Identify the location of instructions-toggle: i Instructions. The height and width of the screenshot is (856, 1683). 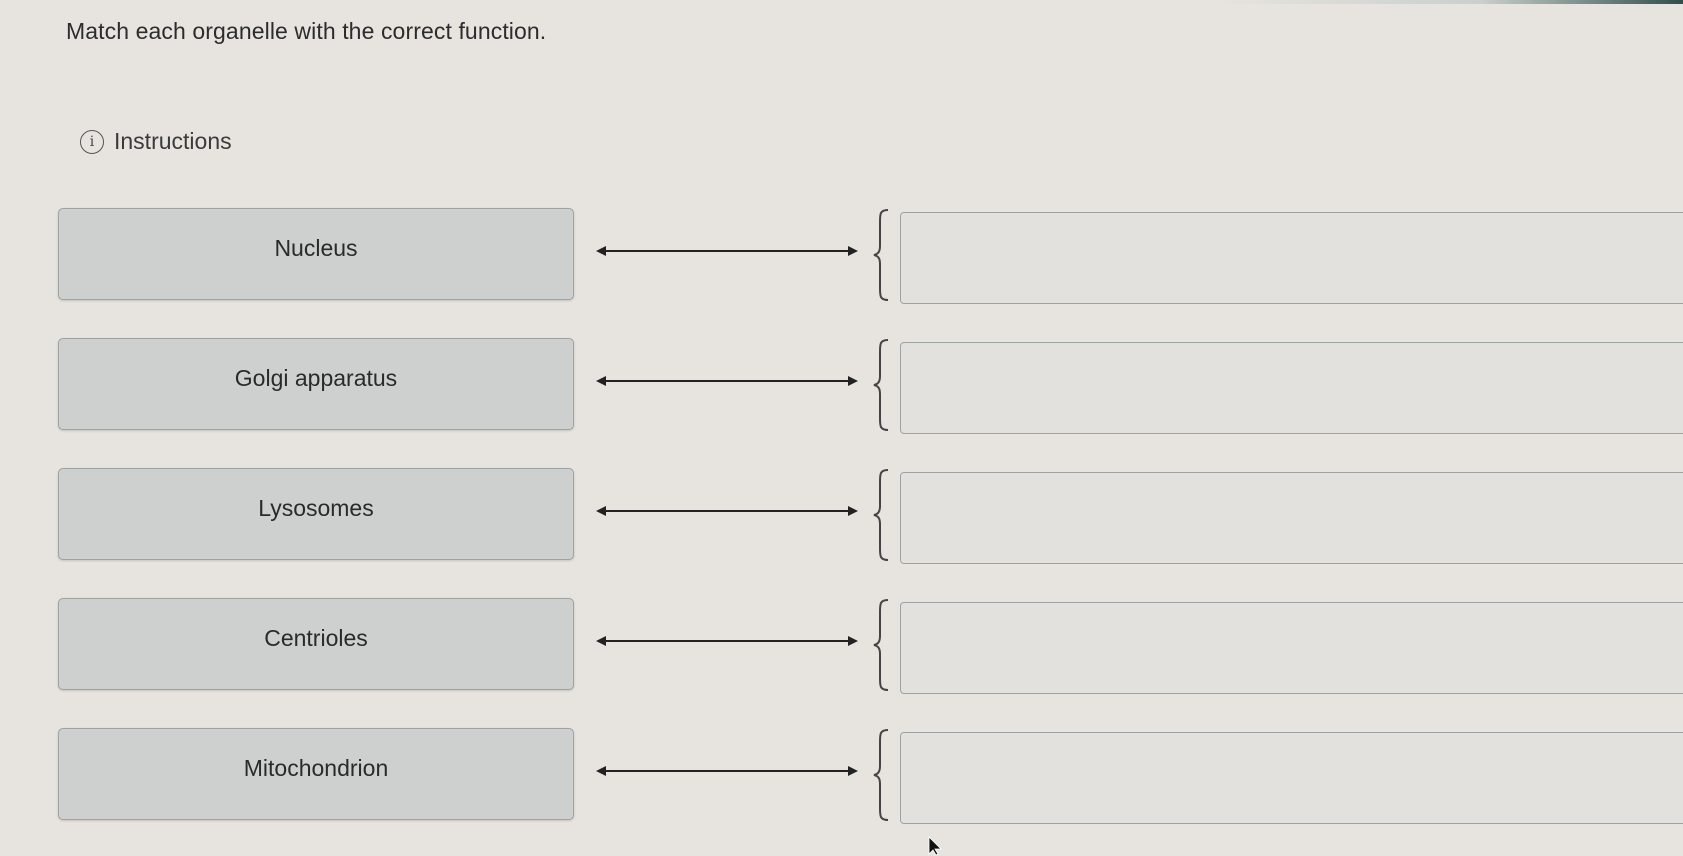
(156, 141).